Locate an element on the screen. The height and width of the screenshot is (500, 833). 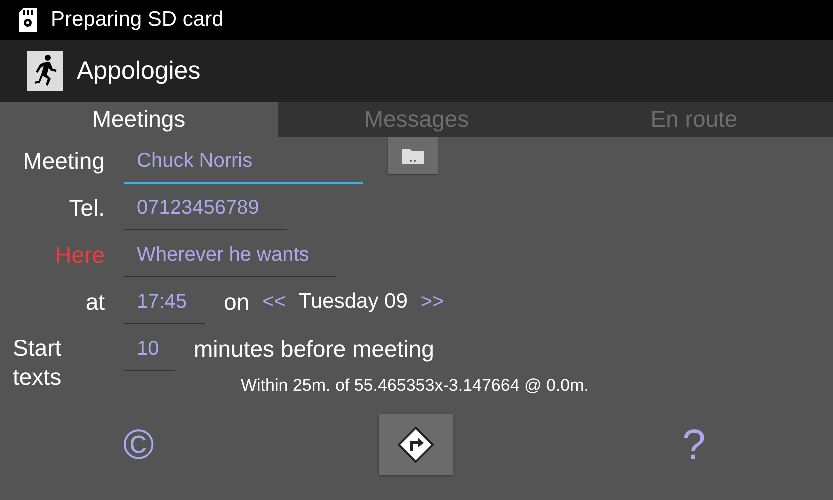
date-text: Tuesday 09 is located at coordinates (353, 301).